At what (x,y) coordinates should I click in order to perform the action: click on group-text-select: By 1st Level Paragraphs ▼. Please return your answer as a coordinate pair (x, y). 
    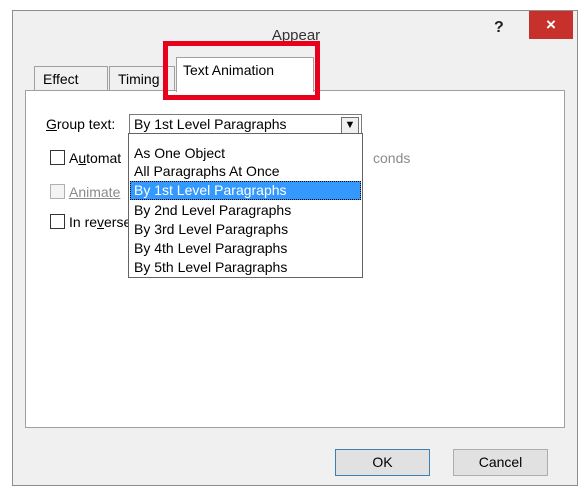
    Looking at the image, I should click on (245, 124).